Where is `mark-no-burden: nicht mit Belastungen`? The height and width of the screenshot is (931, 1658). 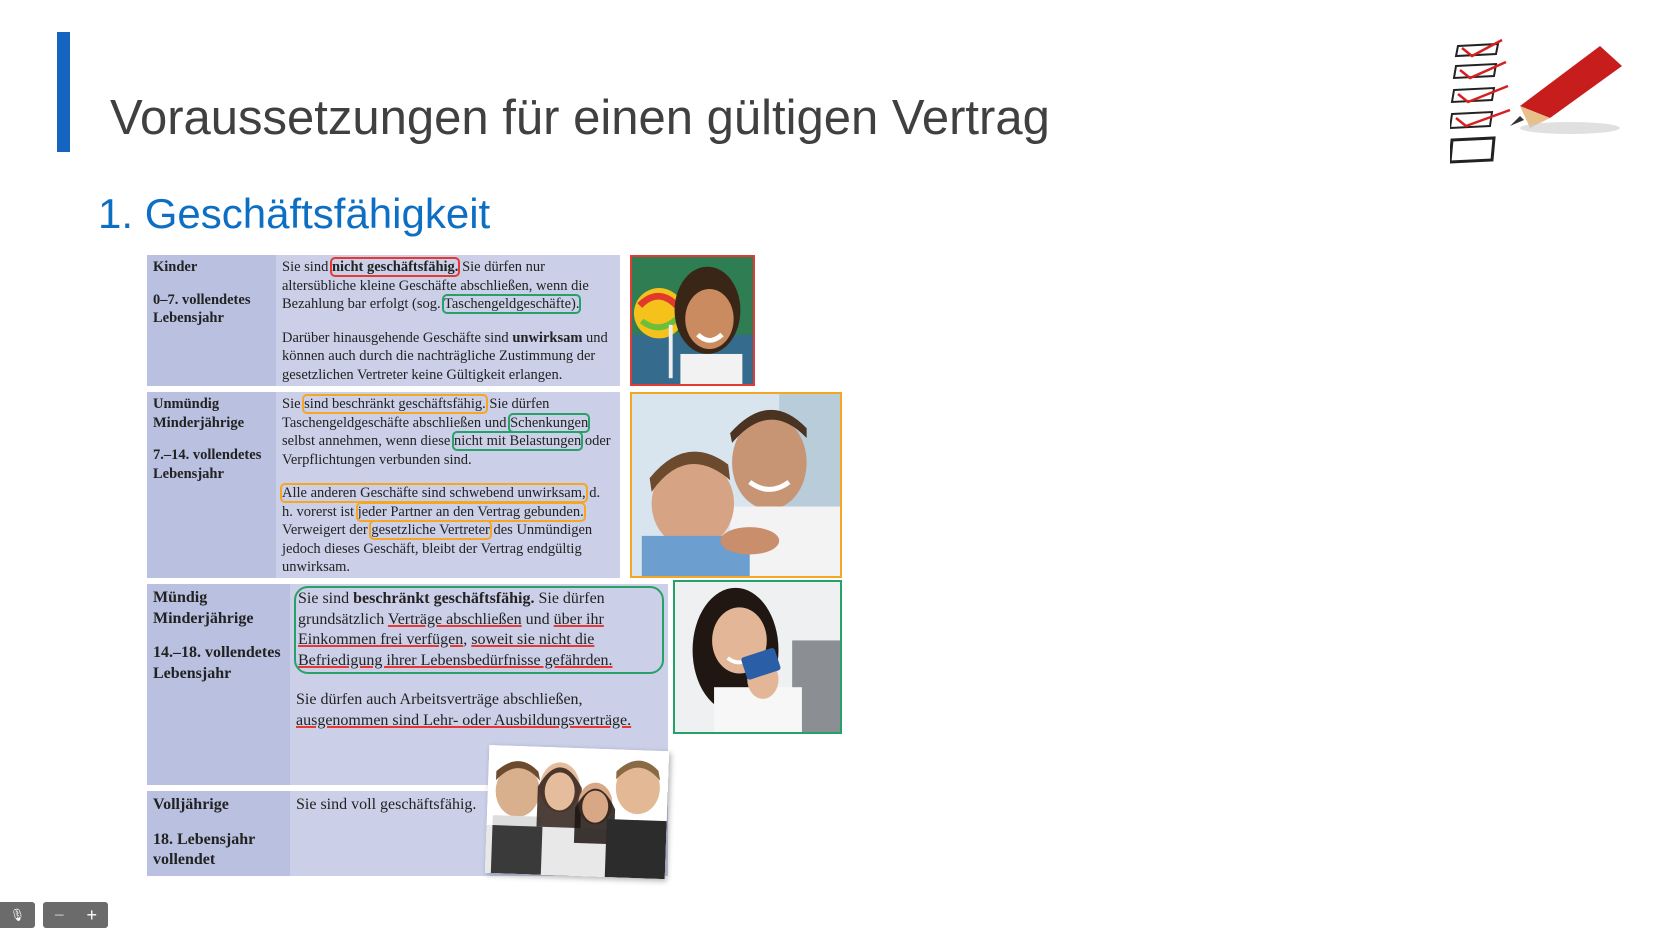
mark-no-burden: nicht mit Belastungen is located at coordinates (517, 441).